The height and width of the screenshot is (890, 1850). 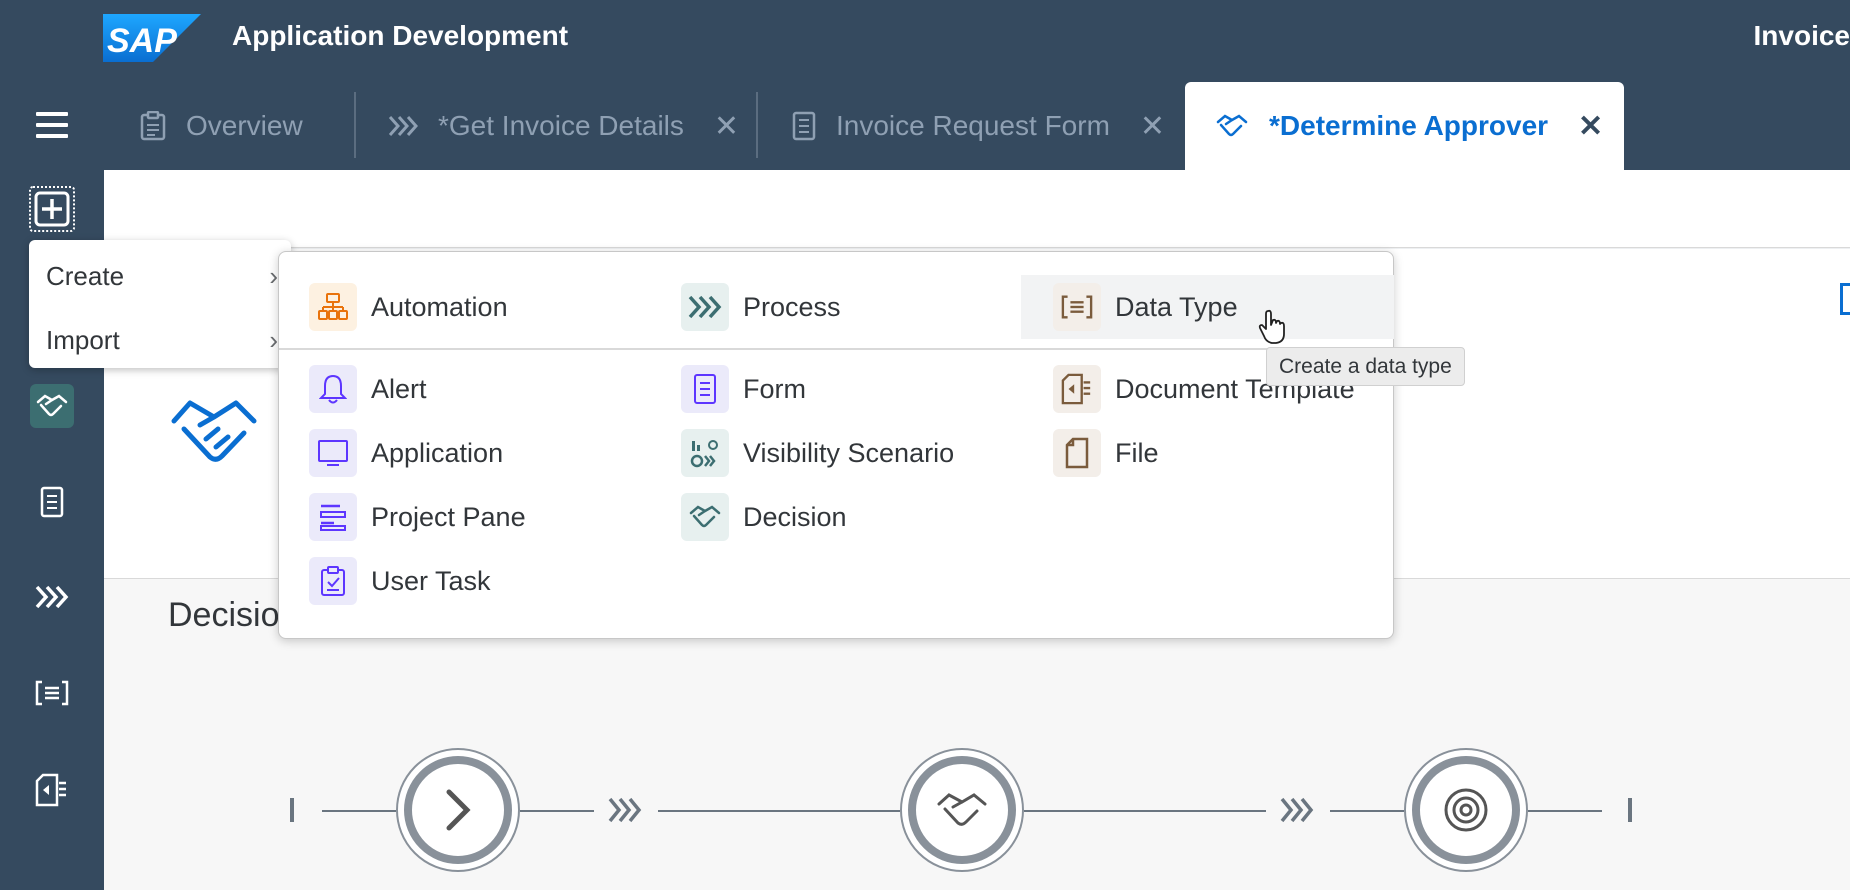 I want to click on tab-label: *Determine Approver, so click(x=1409, y=125).